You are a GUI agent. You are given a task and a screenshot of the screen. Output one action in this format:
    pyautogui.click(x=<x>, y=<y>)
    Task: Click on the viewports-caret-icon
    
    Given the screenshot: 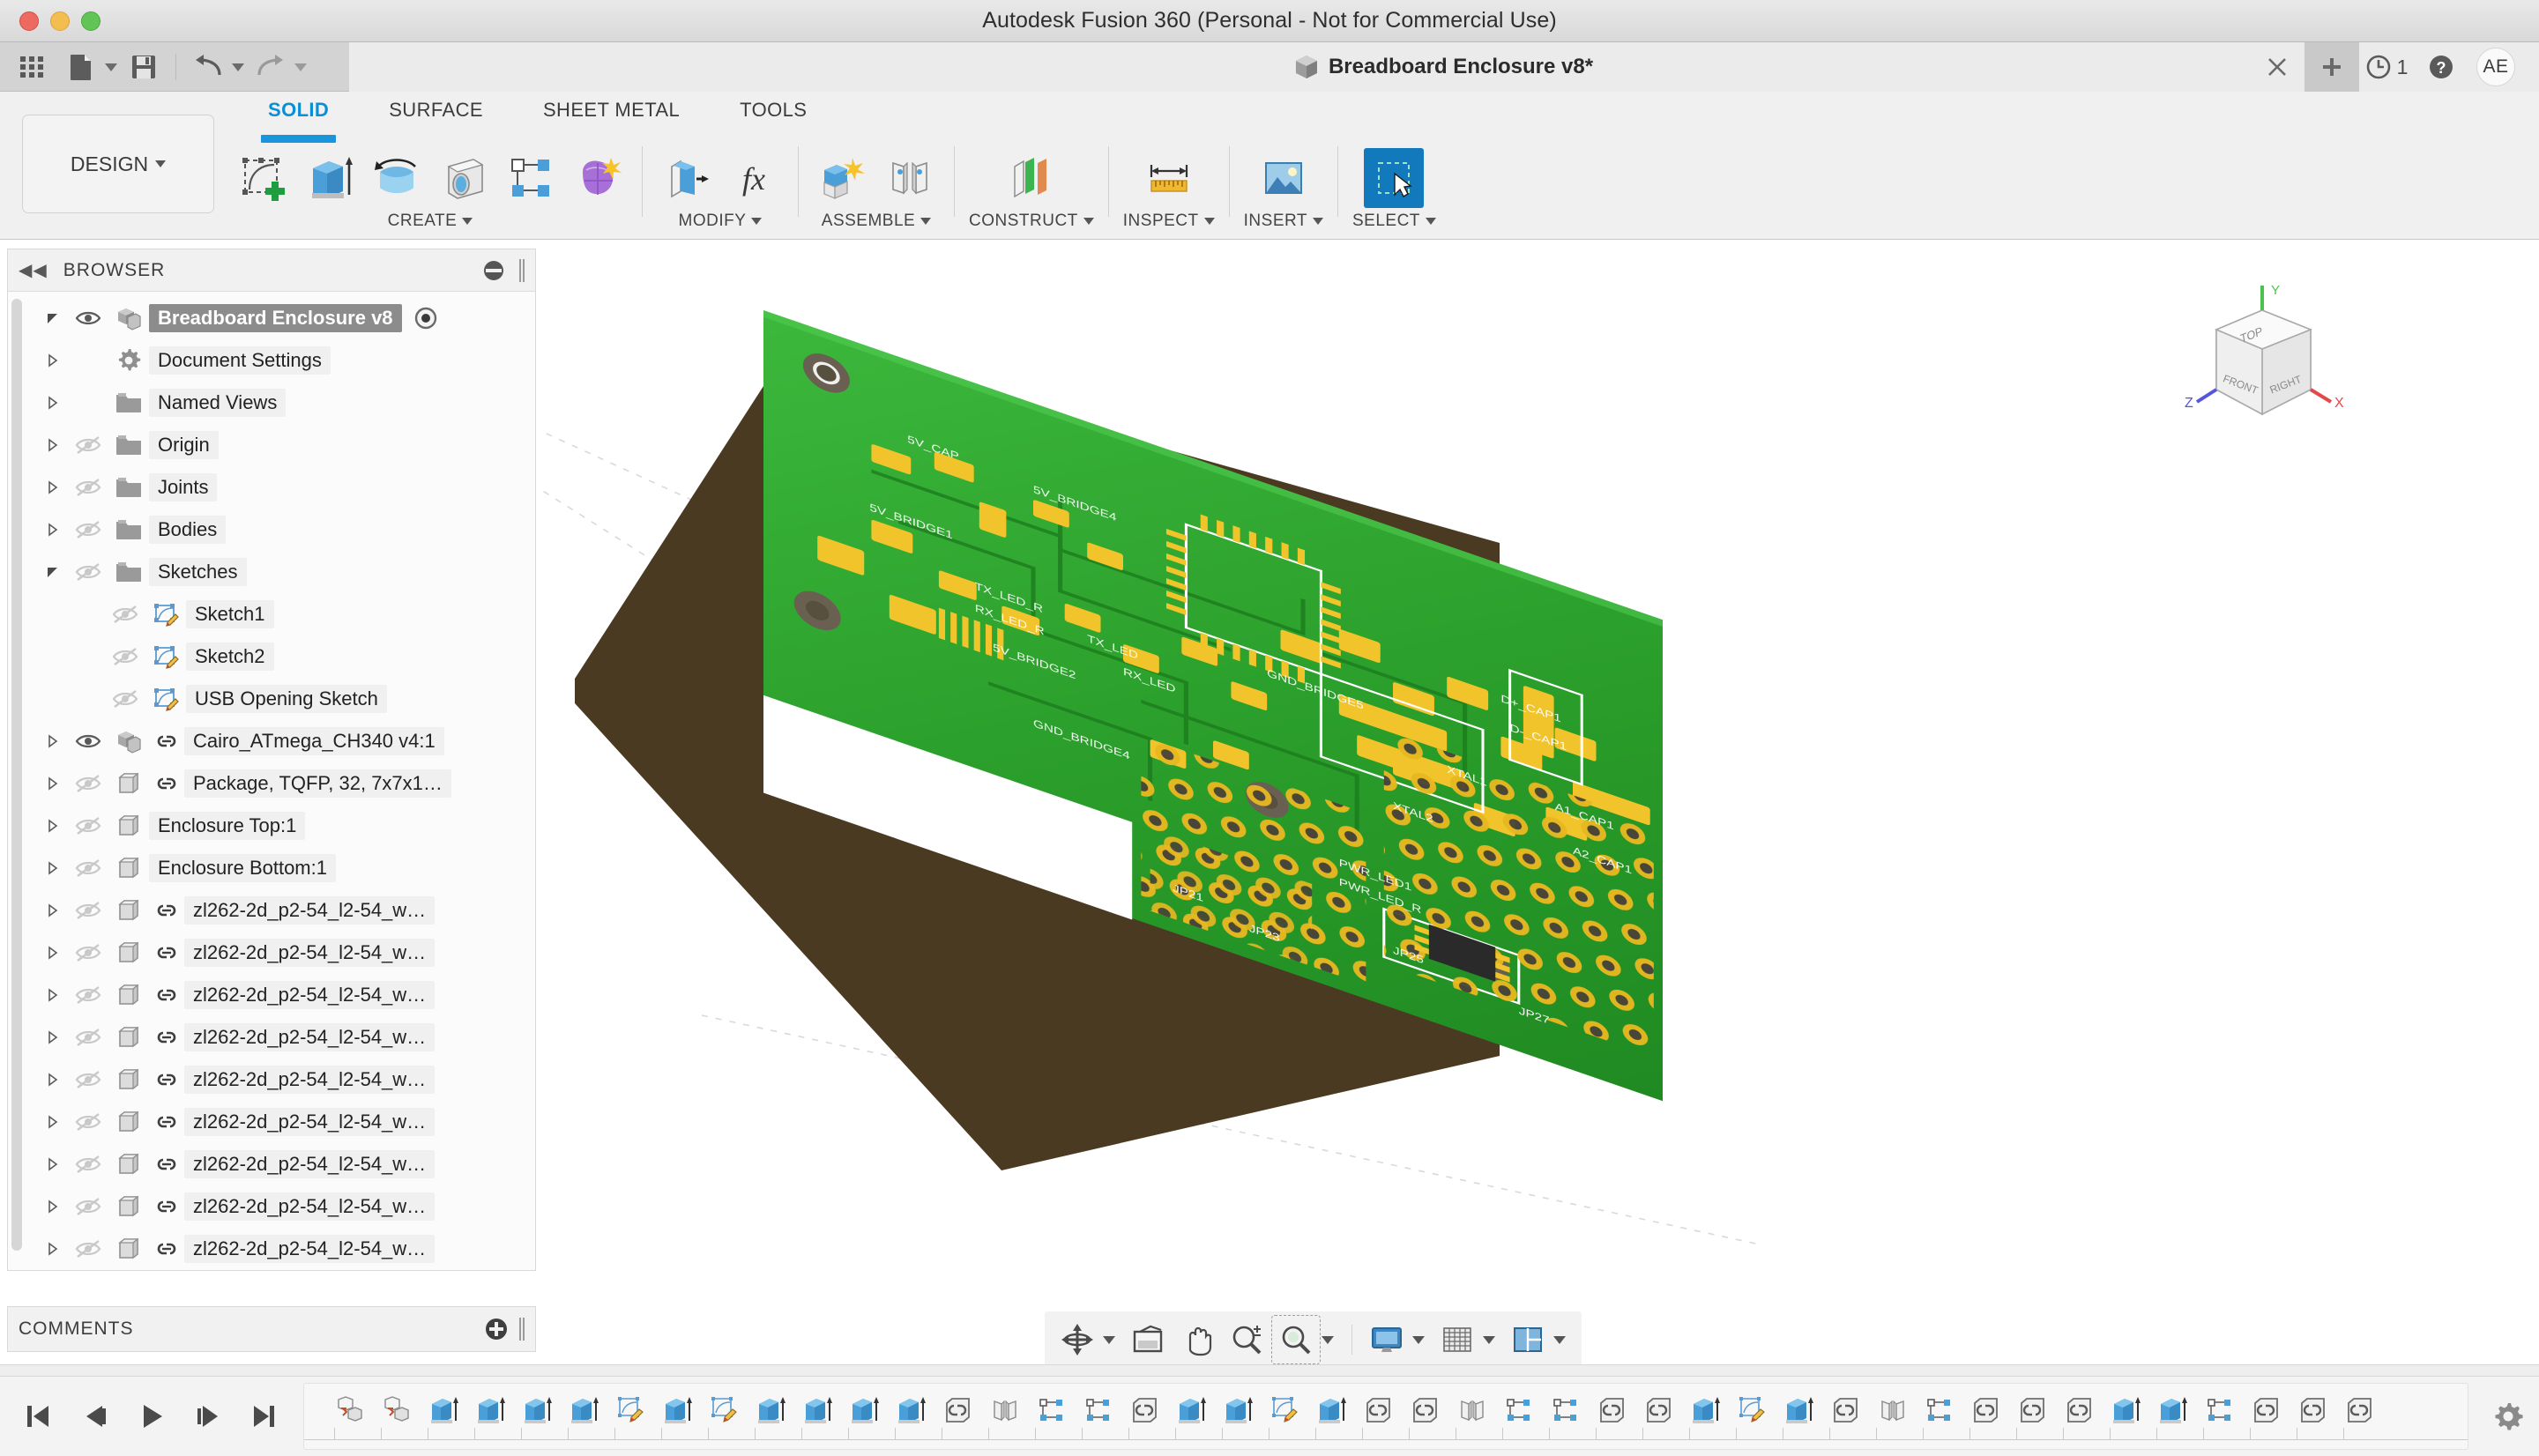 What is the action you would take?
    pyautogui.click(x=1559, y=1339)
    